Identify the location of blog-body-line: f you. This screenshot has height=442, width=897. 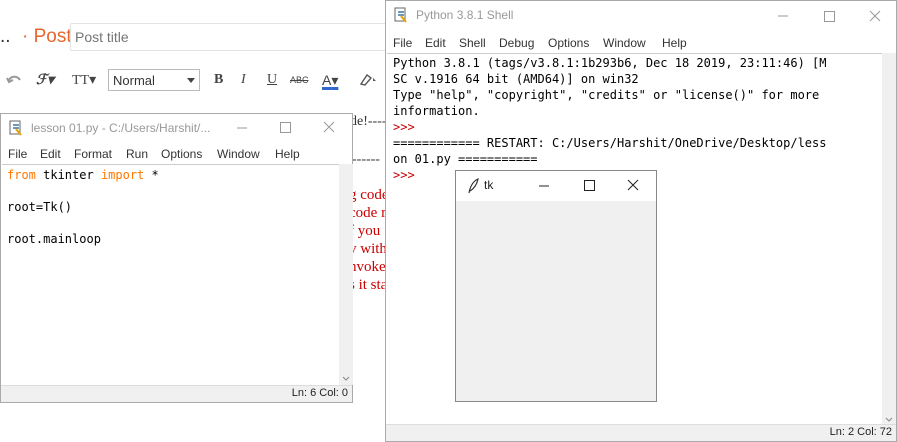
(365, 231).